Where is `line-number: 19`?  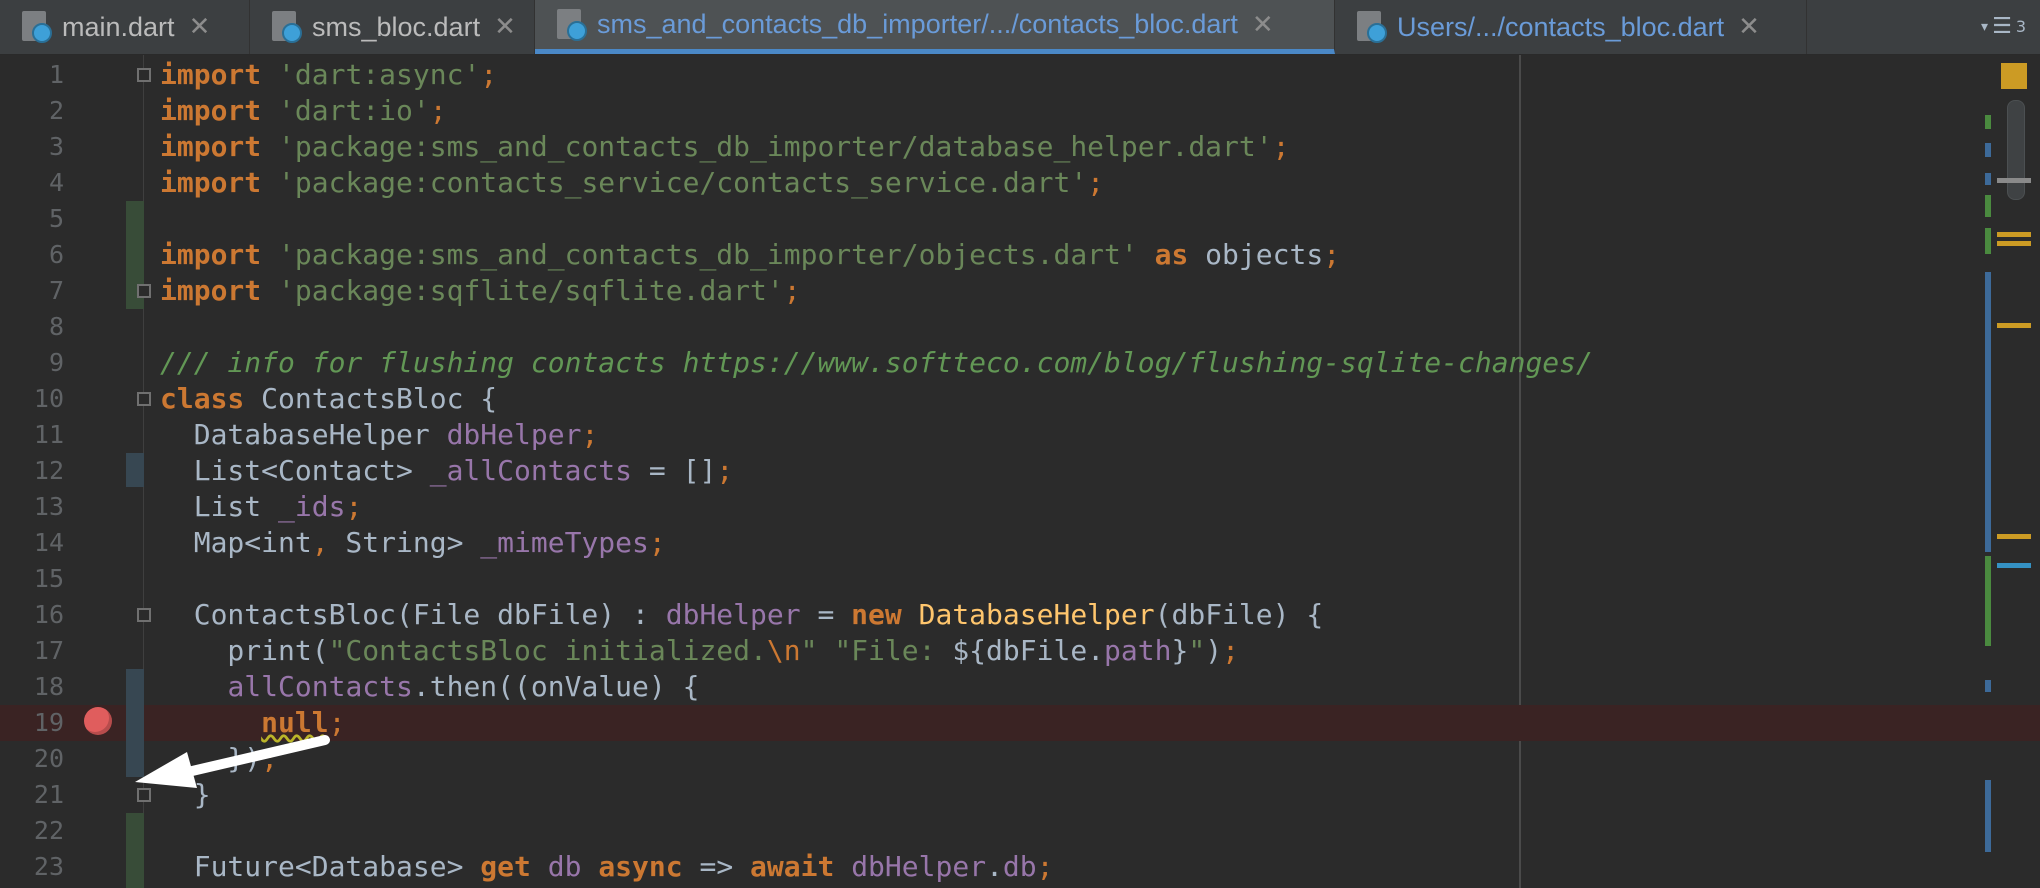 line-number: 19 is located at coordinates (32, 723).